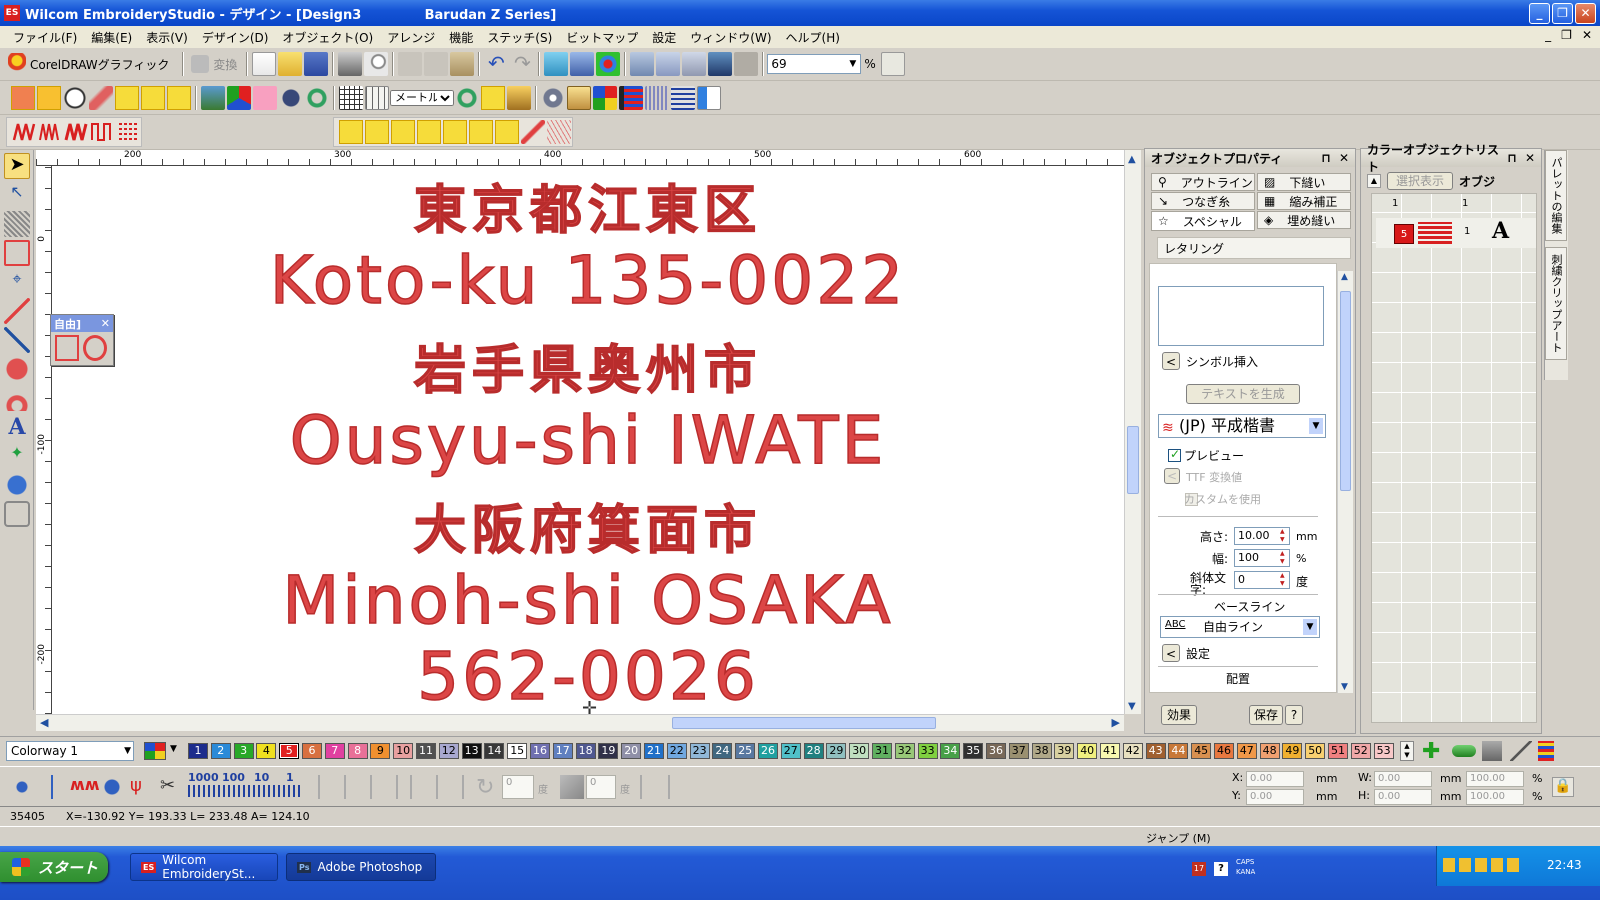  Describe the element at coordinates (1345, 482) in the screenshot. I see `props-scrollbar: ▲ ▼` at that location.